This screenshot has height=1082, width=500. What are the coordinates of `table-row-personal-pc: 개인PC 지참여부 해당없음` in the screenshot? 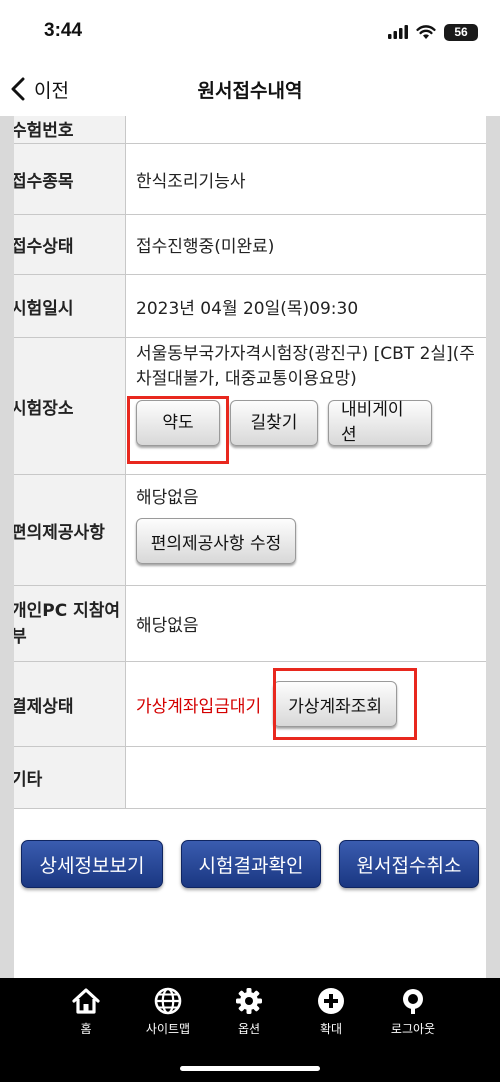 It's located at (250, 624).